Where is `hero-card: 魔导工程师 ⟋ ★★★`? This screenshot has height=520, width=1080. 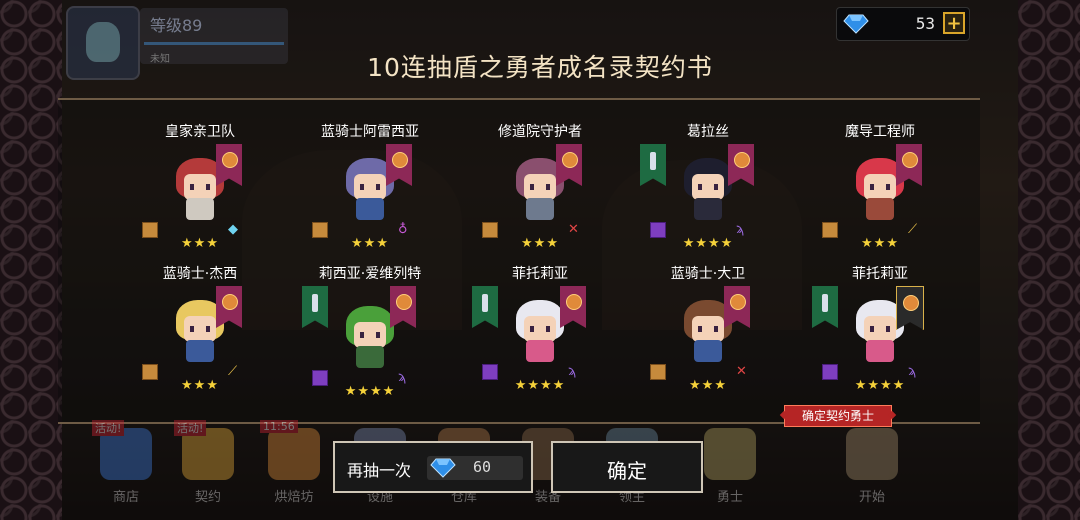 hero-card: 魔导工程师 ⟋ ★★★ is located at coordinates (880, 194).